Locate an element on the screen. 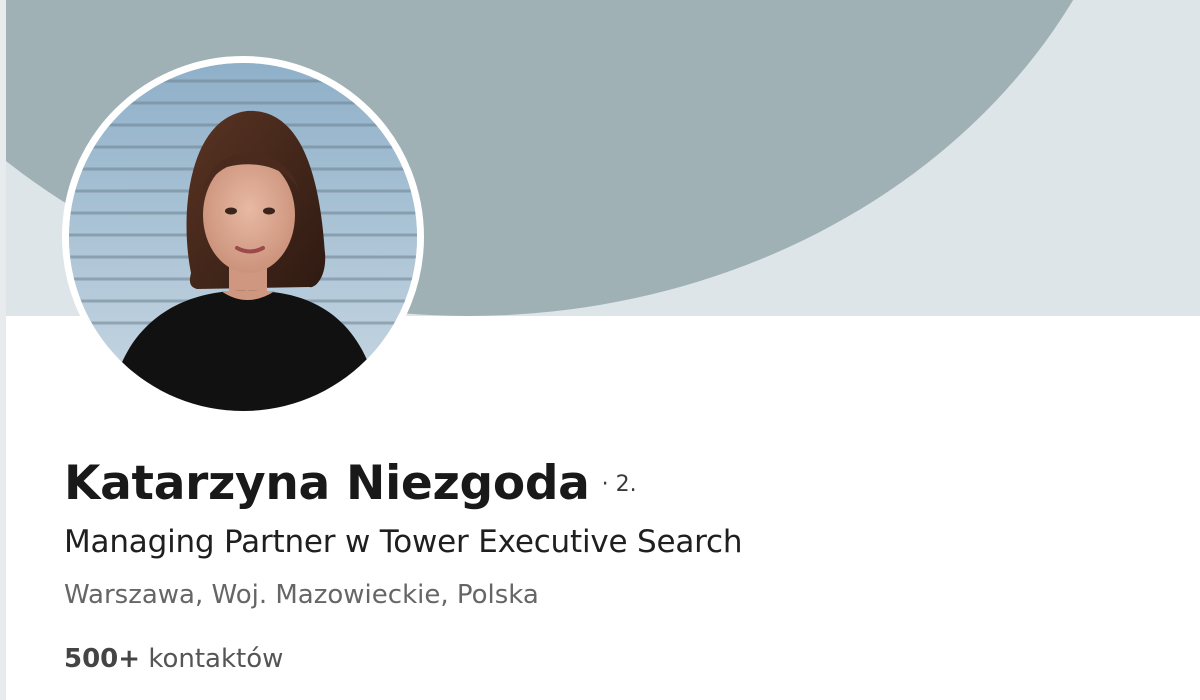 This screenshot has height=700, width=1200. profile-photo-image is located at coordinates (243, 237).